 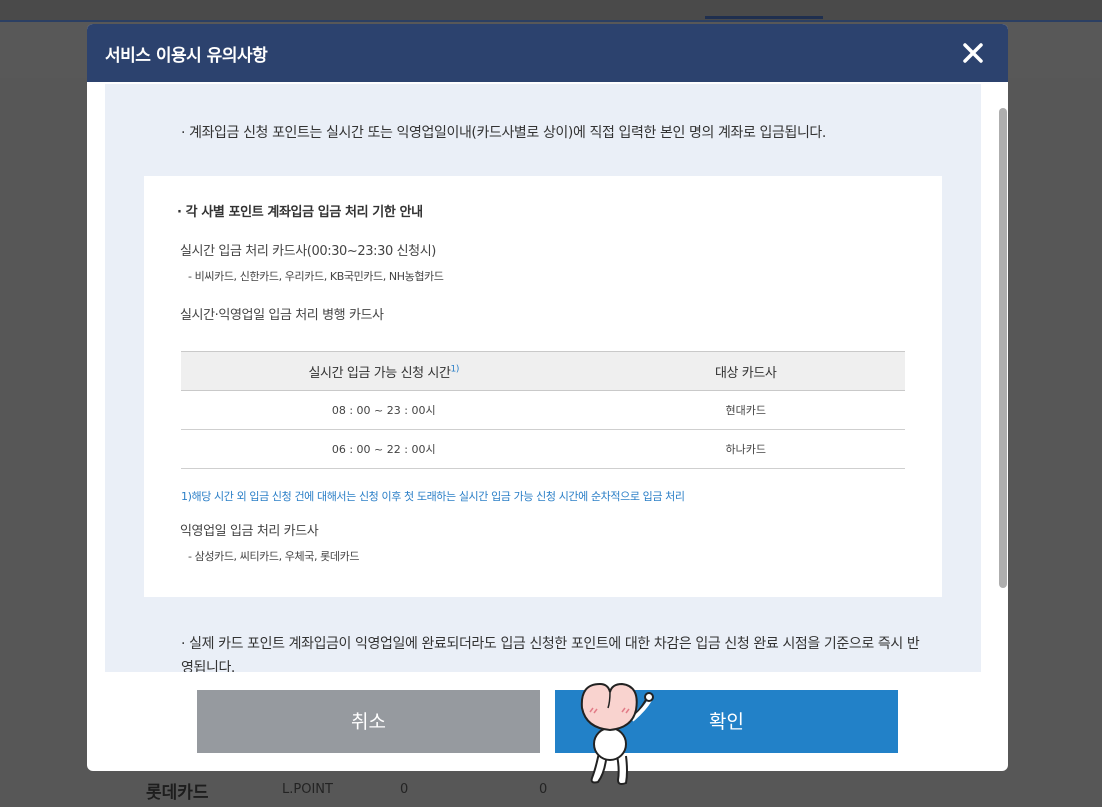 I want to click on table-header-row: 실시간 입금 가능 신청 시간1) 대상 카드사, so click(x=543, y=371).